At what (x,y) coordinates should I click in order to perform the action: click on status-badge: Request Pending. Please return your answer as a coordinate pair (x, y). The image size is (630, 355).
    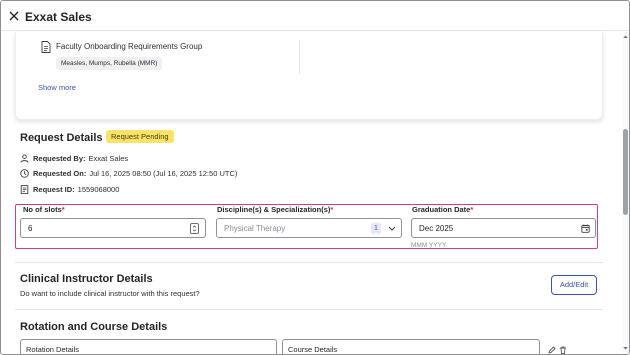
    Looking at the image, I should click on (140, 136).